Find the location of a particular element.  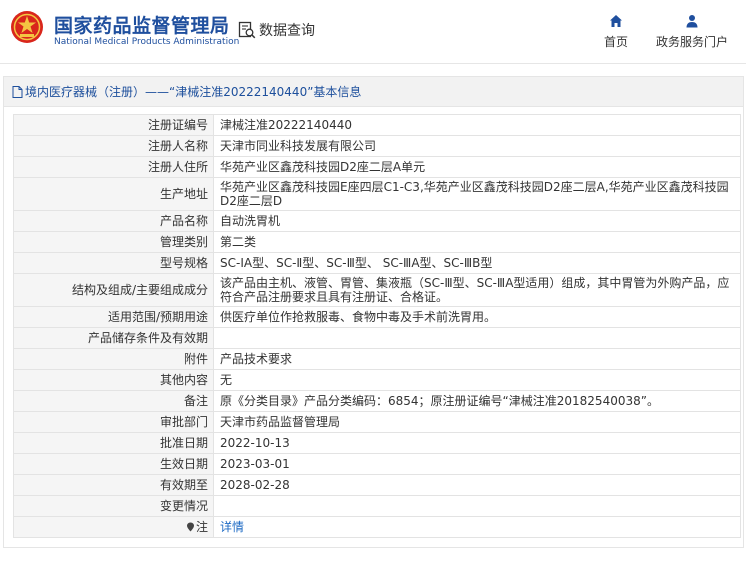

field-value: 天津市同业科技发展有限公司 is located at coordinates (477, 146).